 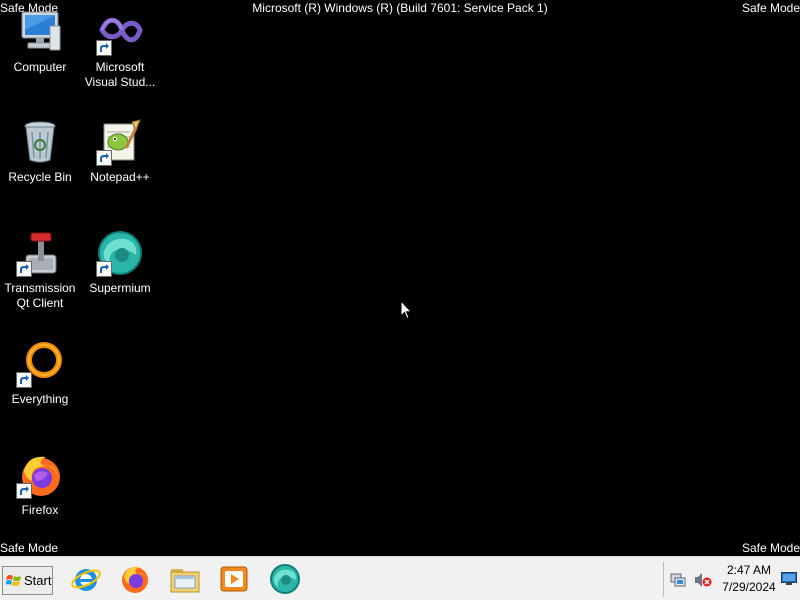 I want to click on network-icon, so click(x=678, y=580).